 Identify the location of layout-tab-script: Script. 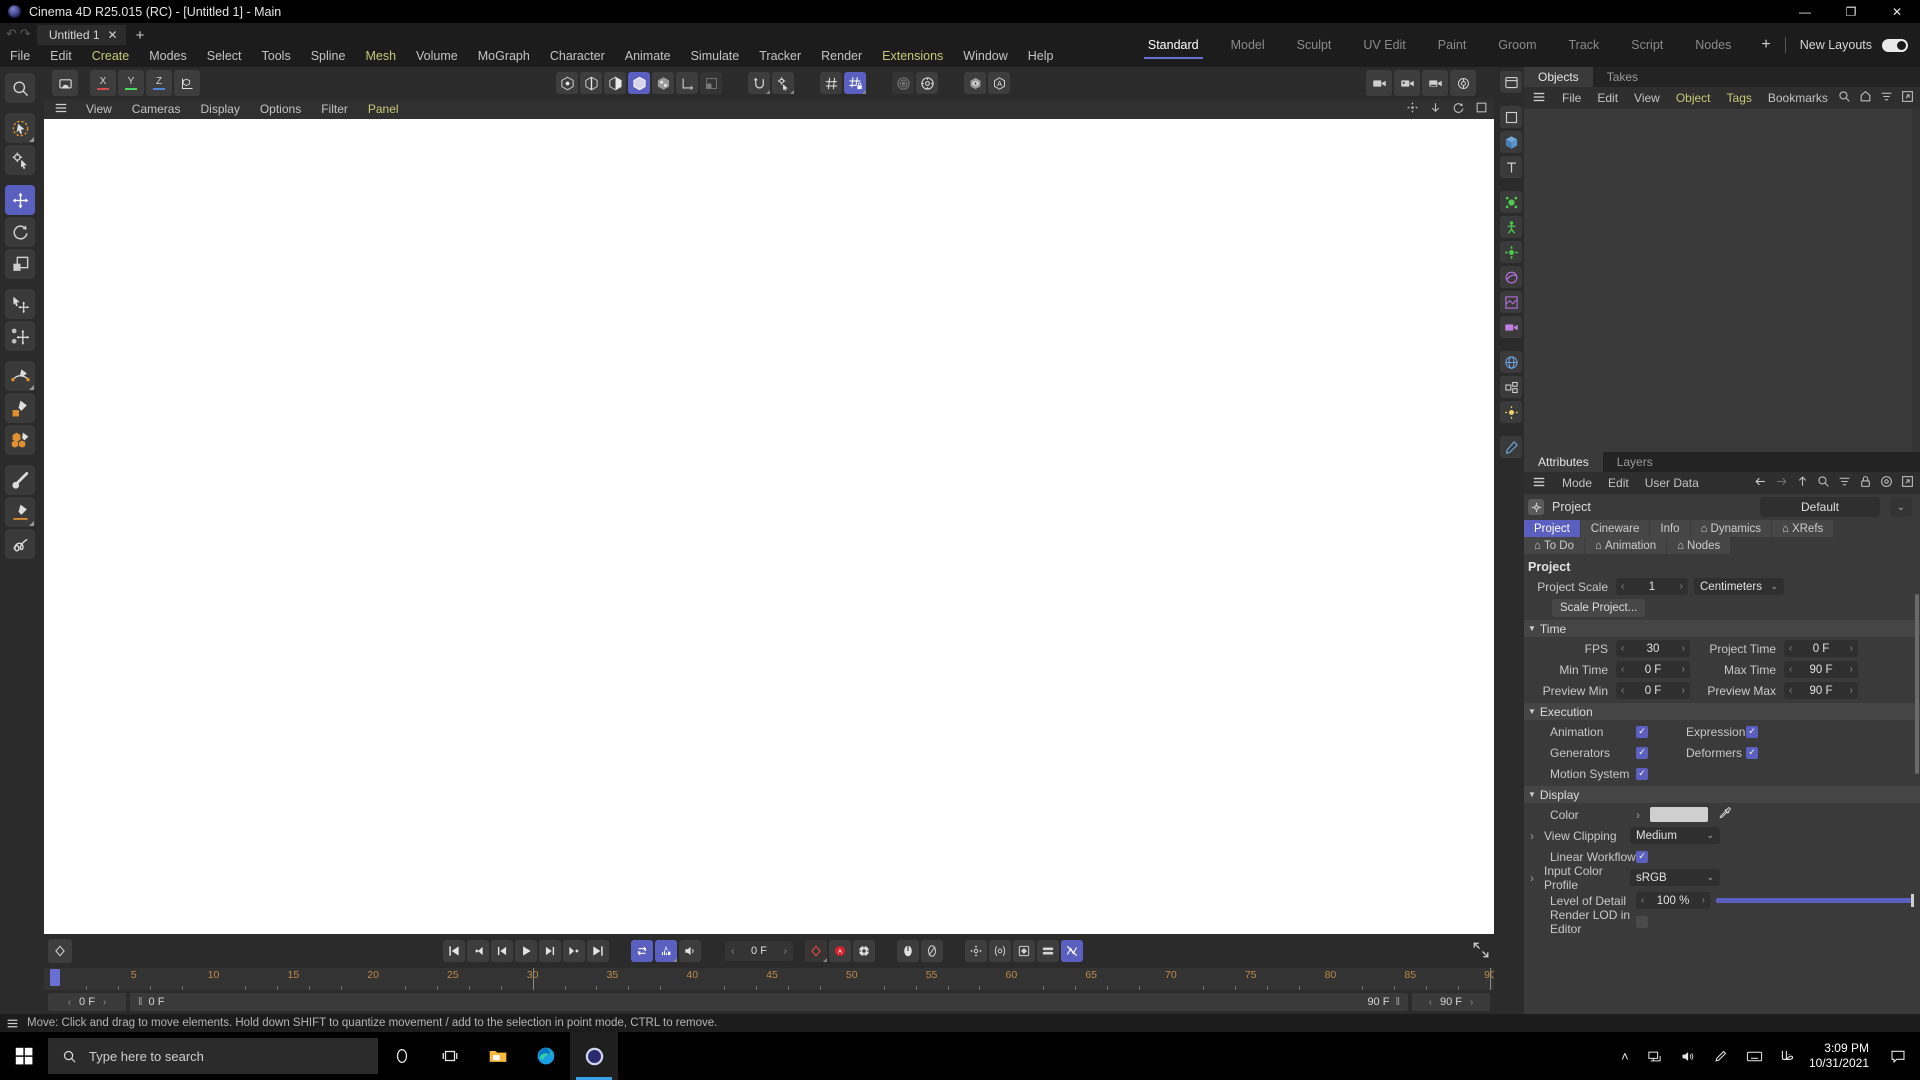
(1647, 45).